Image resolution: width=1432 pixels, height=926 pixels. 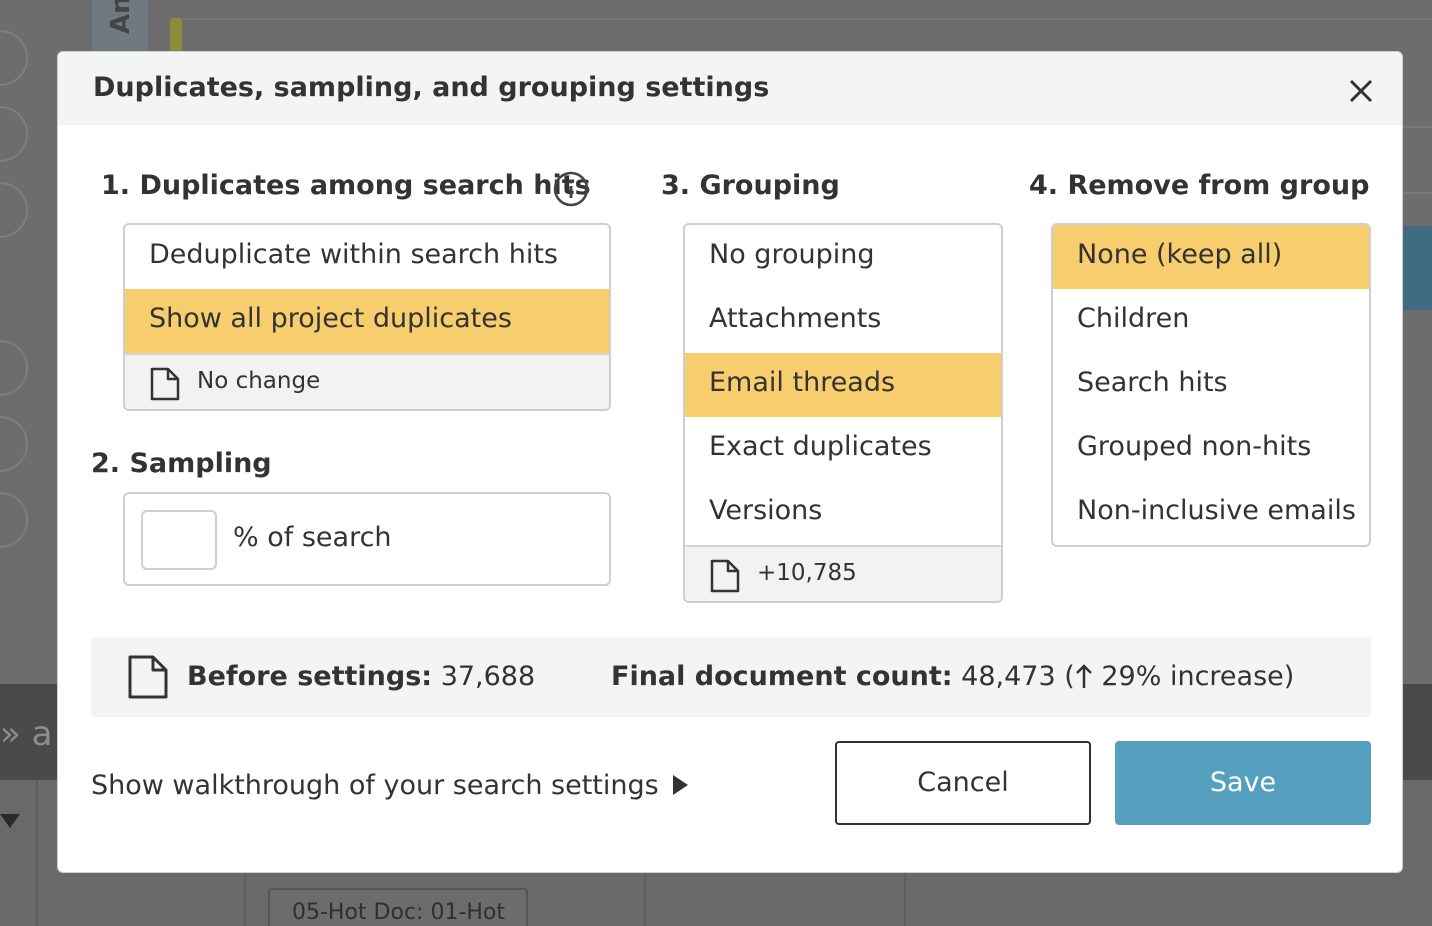 I want to click on remove-option: Children, so click(x=1211, y=321).